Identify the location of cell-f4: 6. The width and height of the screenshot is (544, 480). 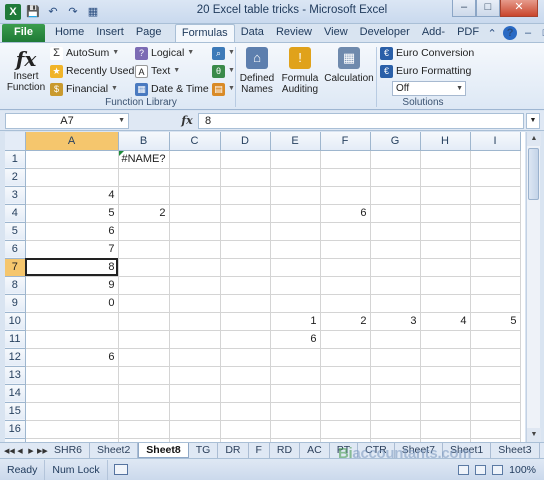
(345, 213).